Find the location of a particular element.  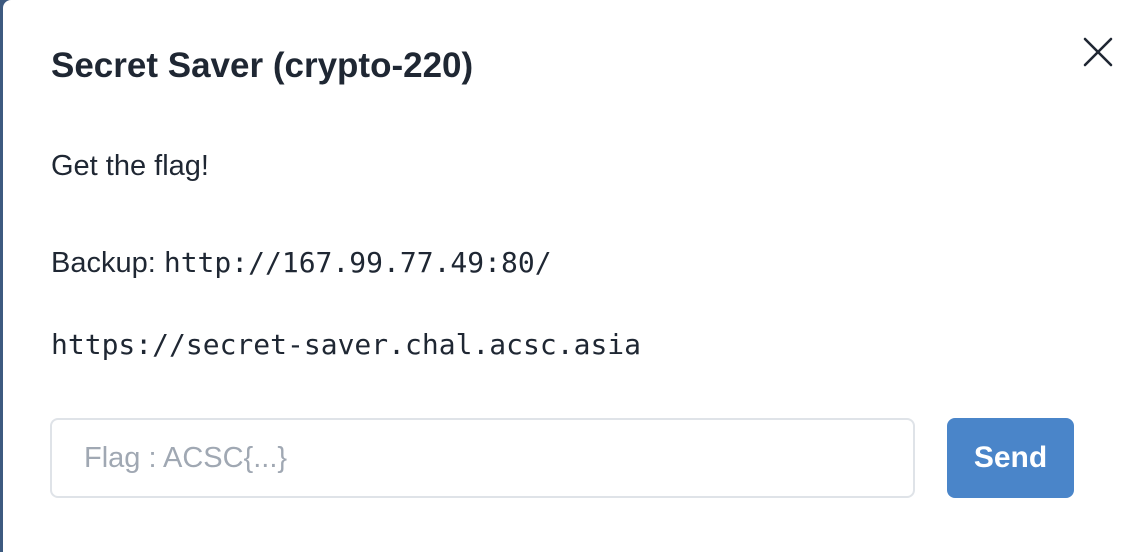

modal-title: Secret Saver (crypto-220) is located at coordinates (262, 65).